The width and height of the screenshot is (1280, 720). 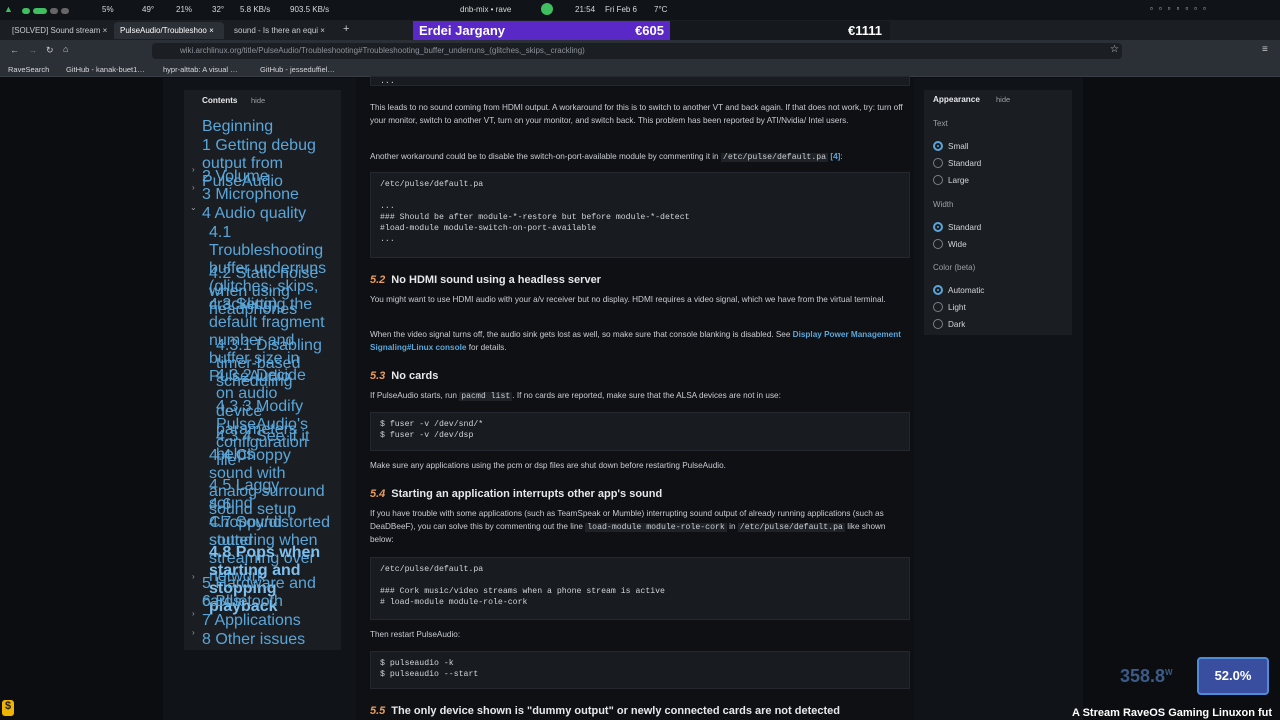 I want to click on heading-5-2: 5.2 No HDMI sound using a headless server, so click(x=485, y=280).